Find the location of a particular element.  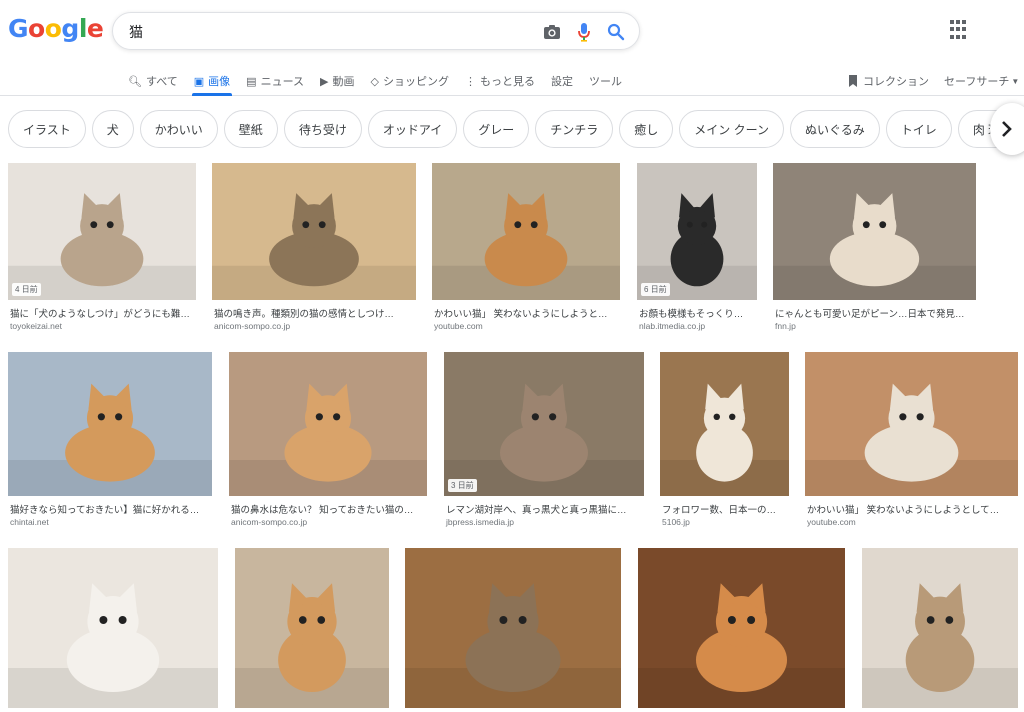

tab-0: 🔍︎ すべて is located at coordinates (153, 81).